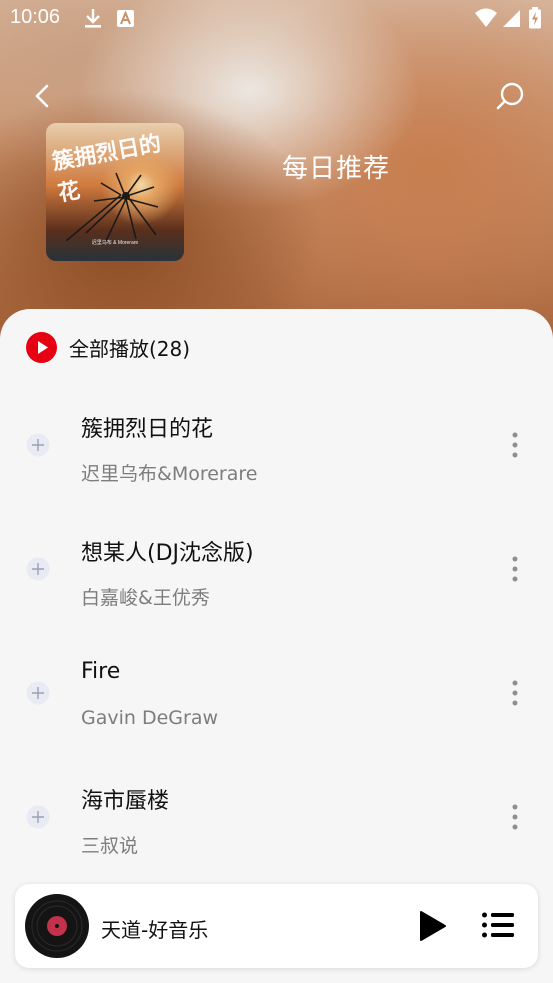 The width and height of the screenshot is (553, 983). What do you see at coordinates (276, 826) in the screenshot?
I see `song-row: 海市蜃楼 三叔说` at bounding box center [276, 826].